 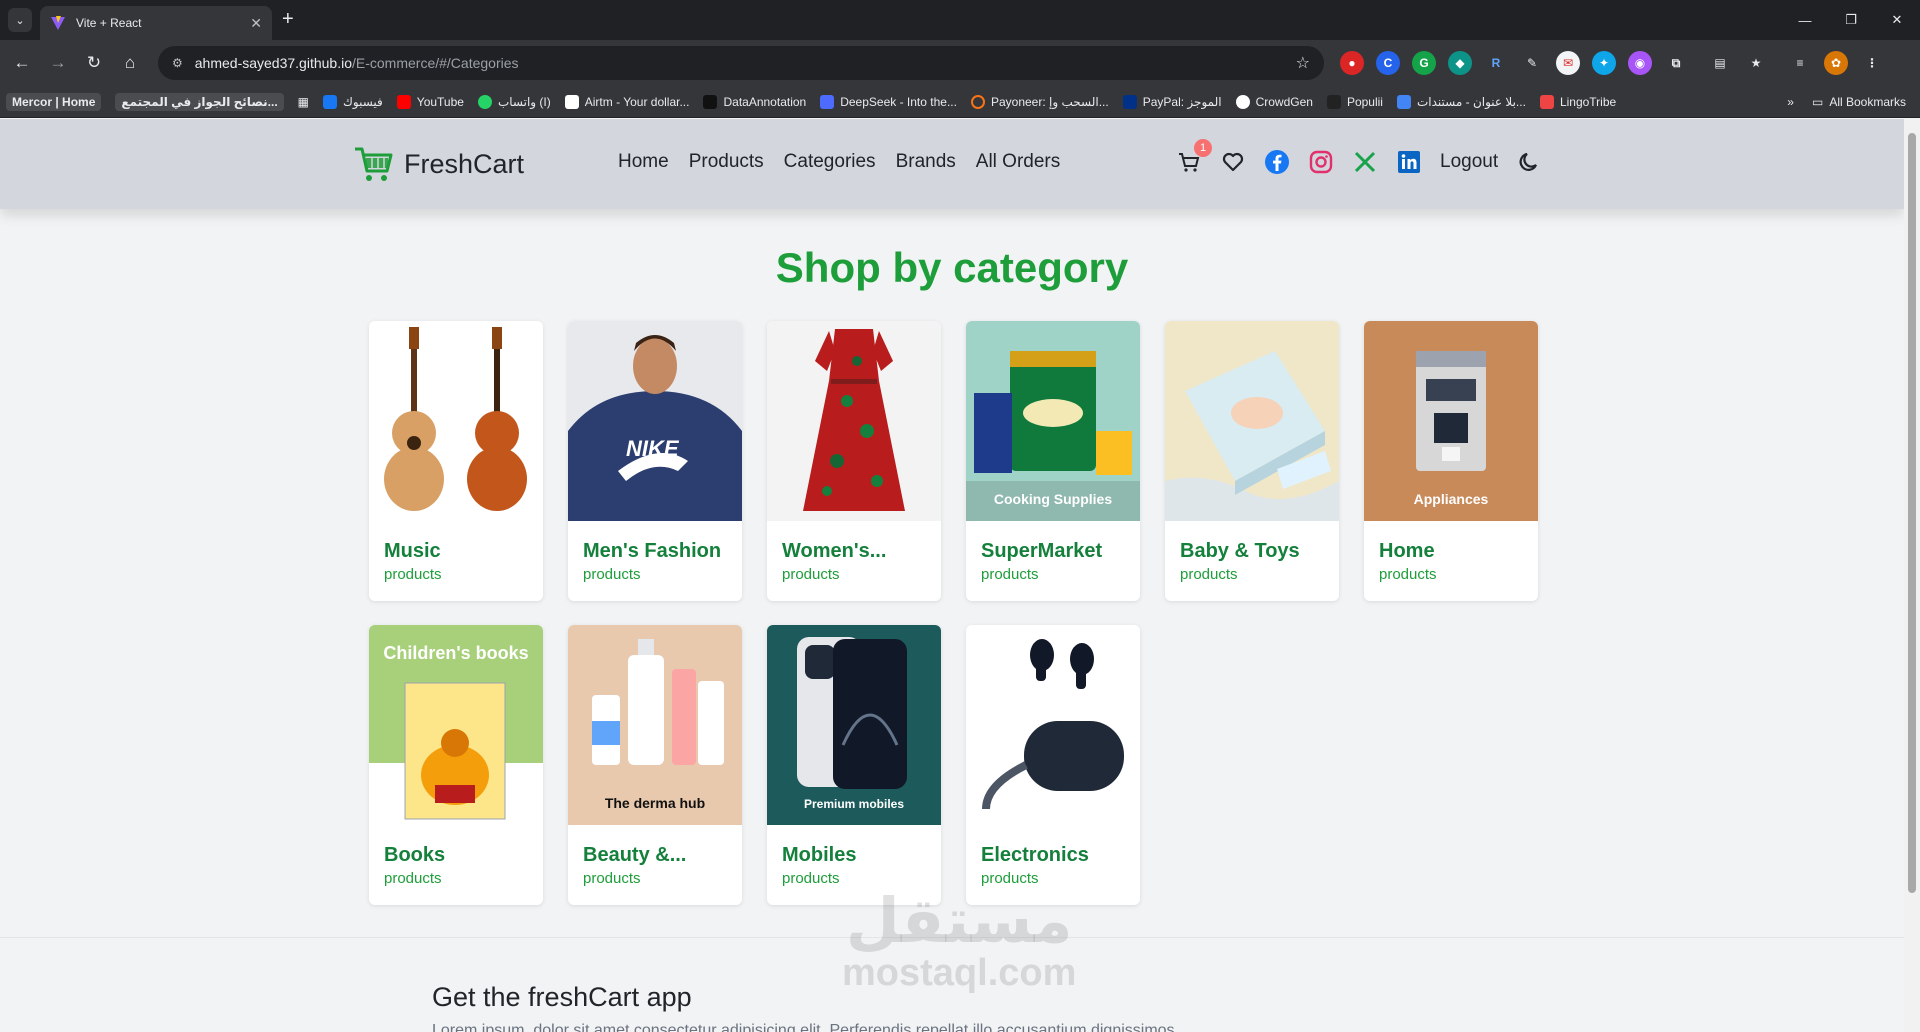 I want to click on site-info-icon: ⚙, so click(x=177, y=63).